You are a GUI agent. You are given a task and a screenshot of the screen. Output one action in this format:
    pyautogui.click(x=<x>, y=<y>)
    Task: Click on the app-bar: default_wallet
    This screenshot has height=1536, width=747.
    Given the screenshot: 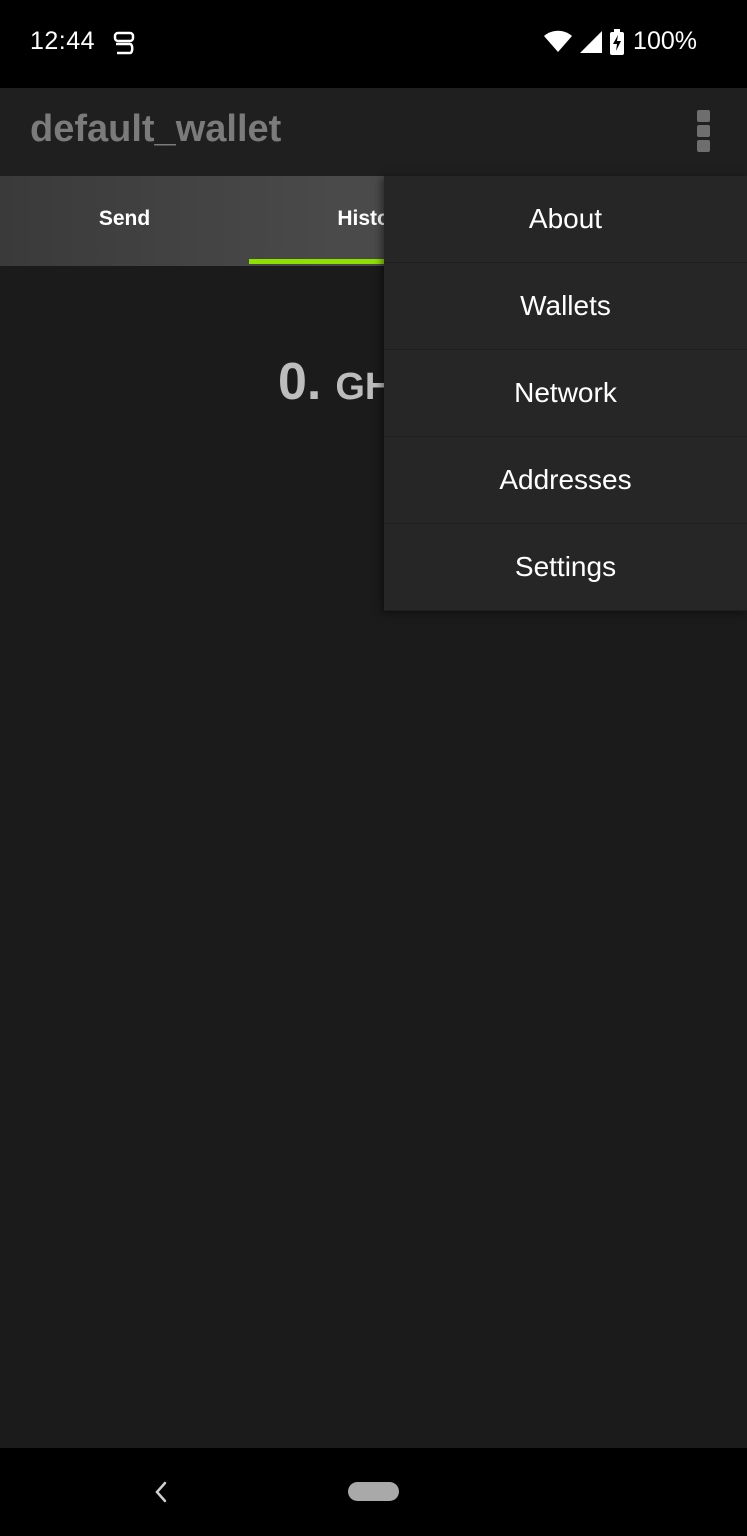 What is the action you would take?
    pyautogui.click(x=373, y=132)
    